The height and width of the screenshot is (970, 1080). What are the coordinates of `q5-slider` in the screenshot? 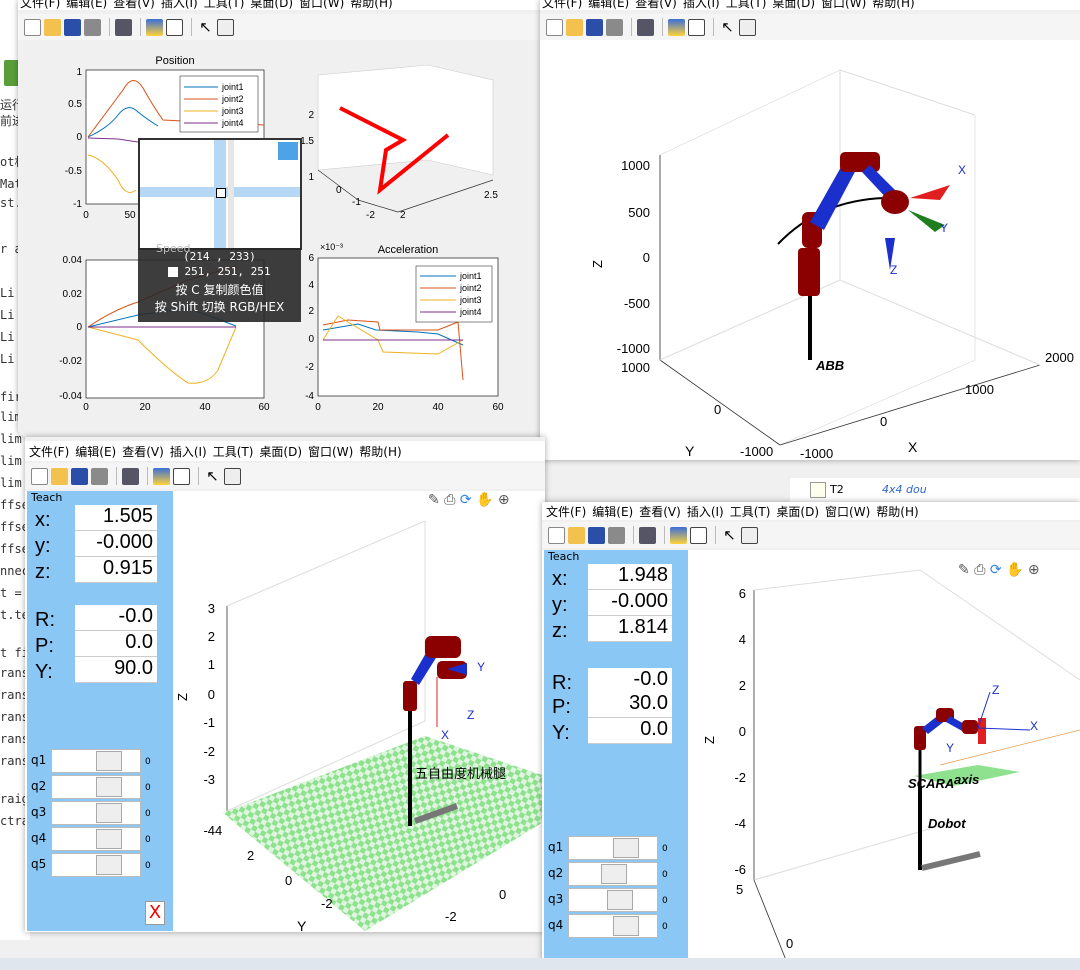 It's located at (96, 865).